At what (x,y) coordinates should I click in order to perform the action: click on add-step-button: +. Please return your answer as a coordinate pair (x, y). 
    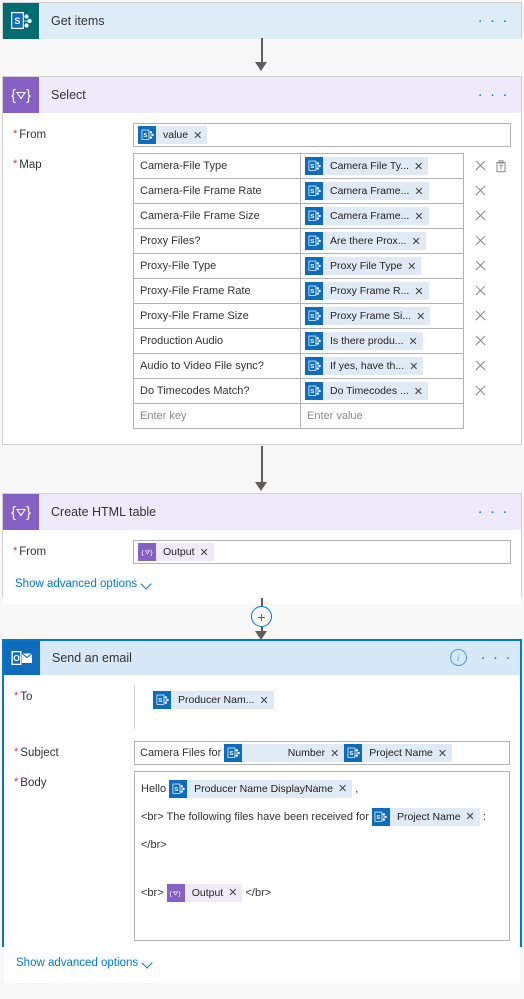
    Looking at the image, I should click on (261, 616).